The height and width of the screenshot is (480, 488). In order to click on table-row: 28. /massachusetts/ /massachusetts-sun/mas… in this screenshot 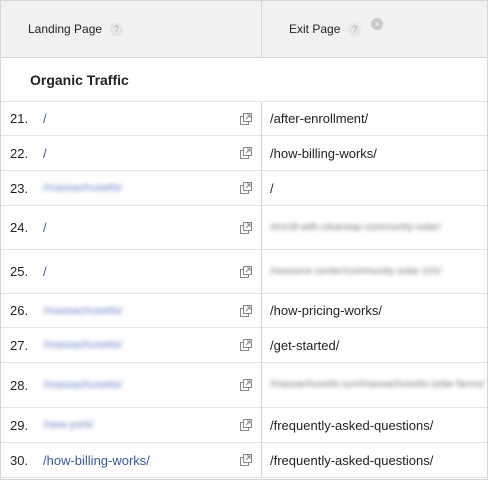, I will do `click(244, 385)`.